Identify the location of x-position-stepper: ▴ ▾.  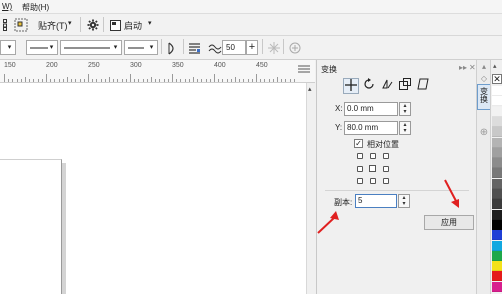
(405, 109).